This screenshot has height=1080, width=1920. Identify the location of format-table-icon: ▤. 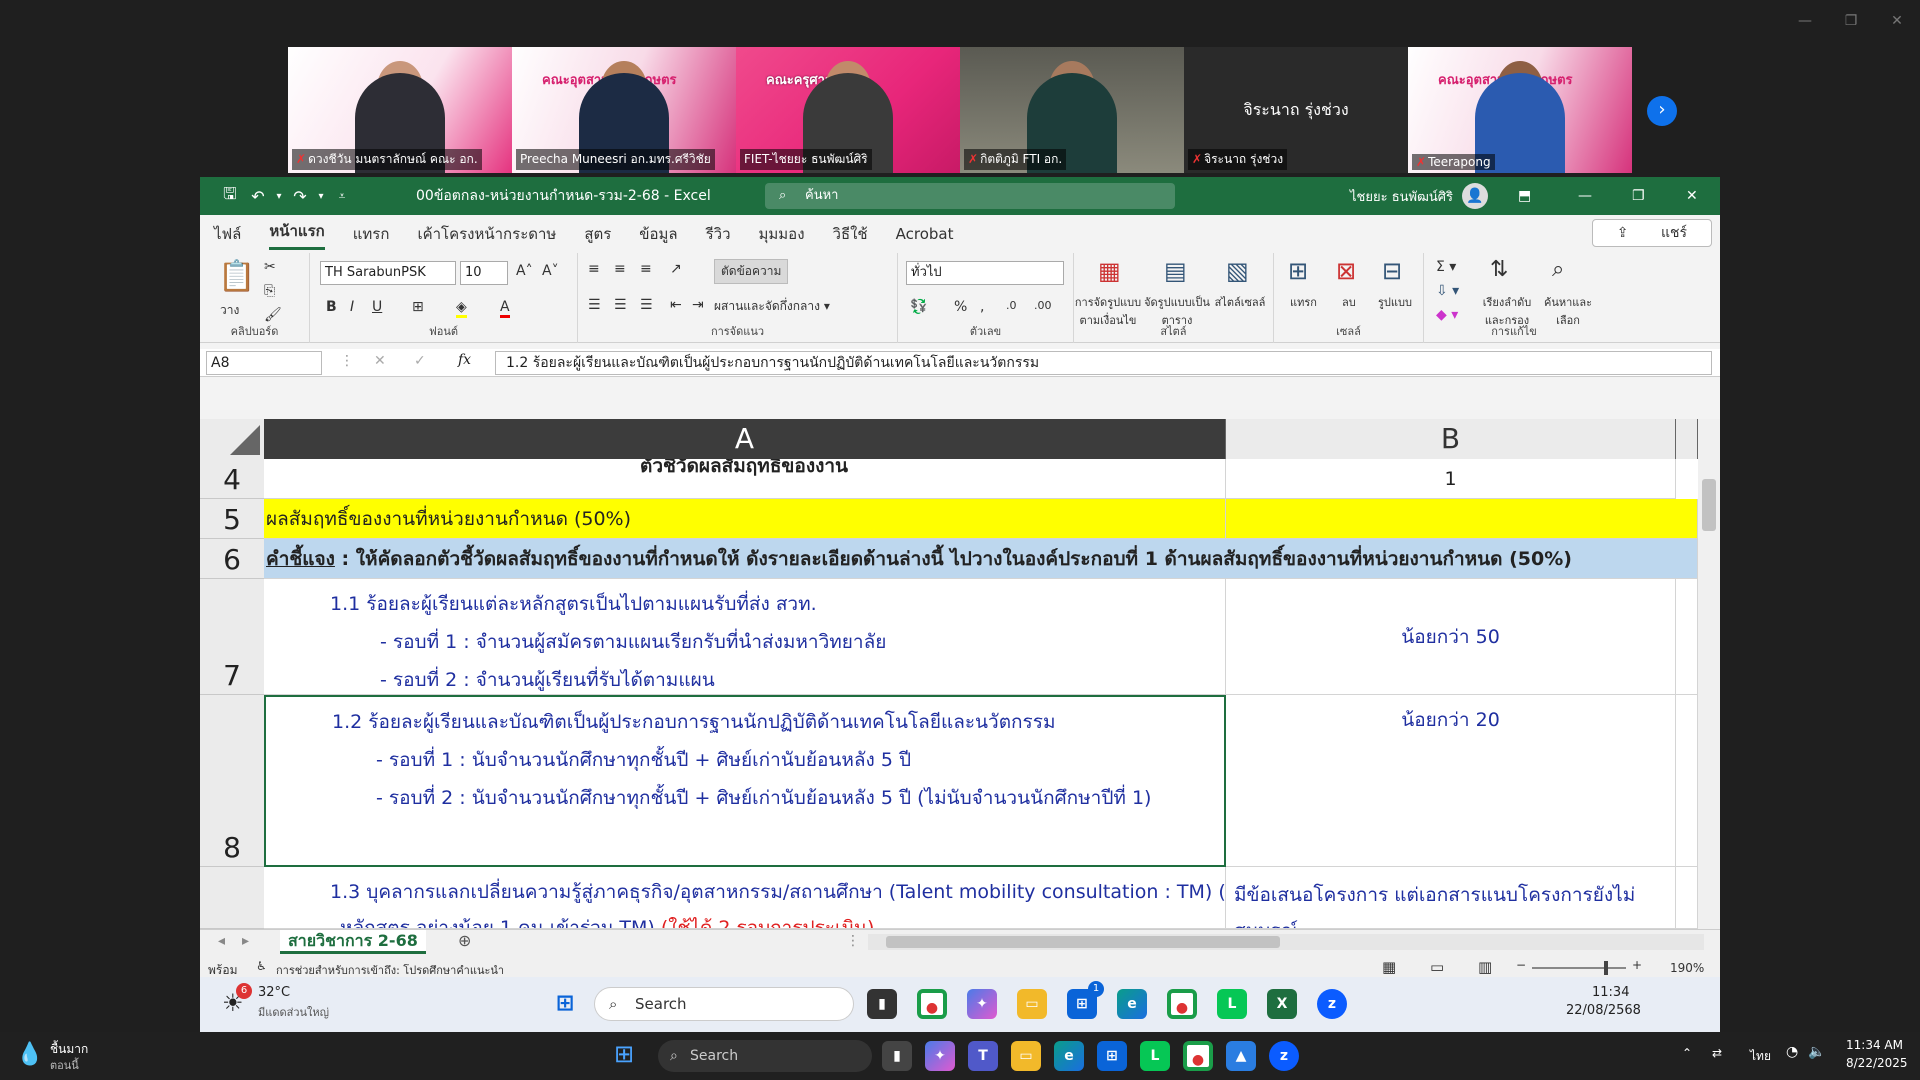
(1175, 271).